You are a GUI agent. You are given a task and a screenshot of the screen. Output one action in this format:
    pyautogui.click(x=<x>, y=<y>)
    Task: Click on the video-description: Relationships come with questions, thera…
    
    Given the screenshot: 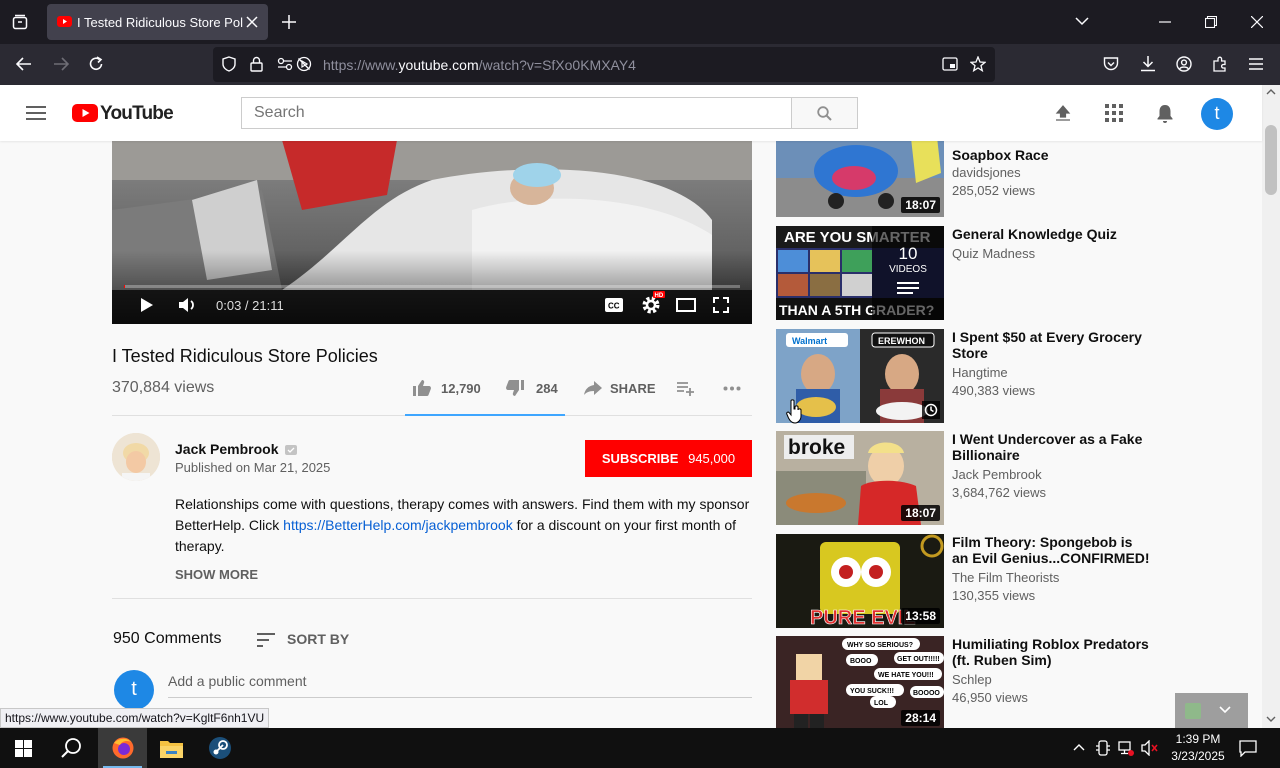 What is the action you would take?
    pyautogui.click(x=463, y=525)
    